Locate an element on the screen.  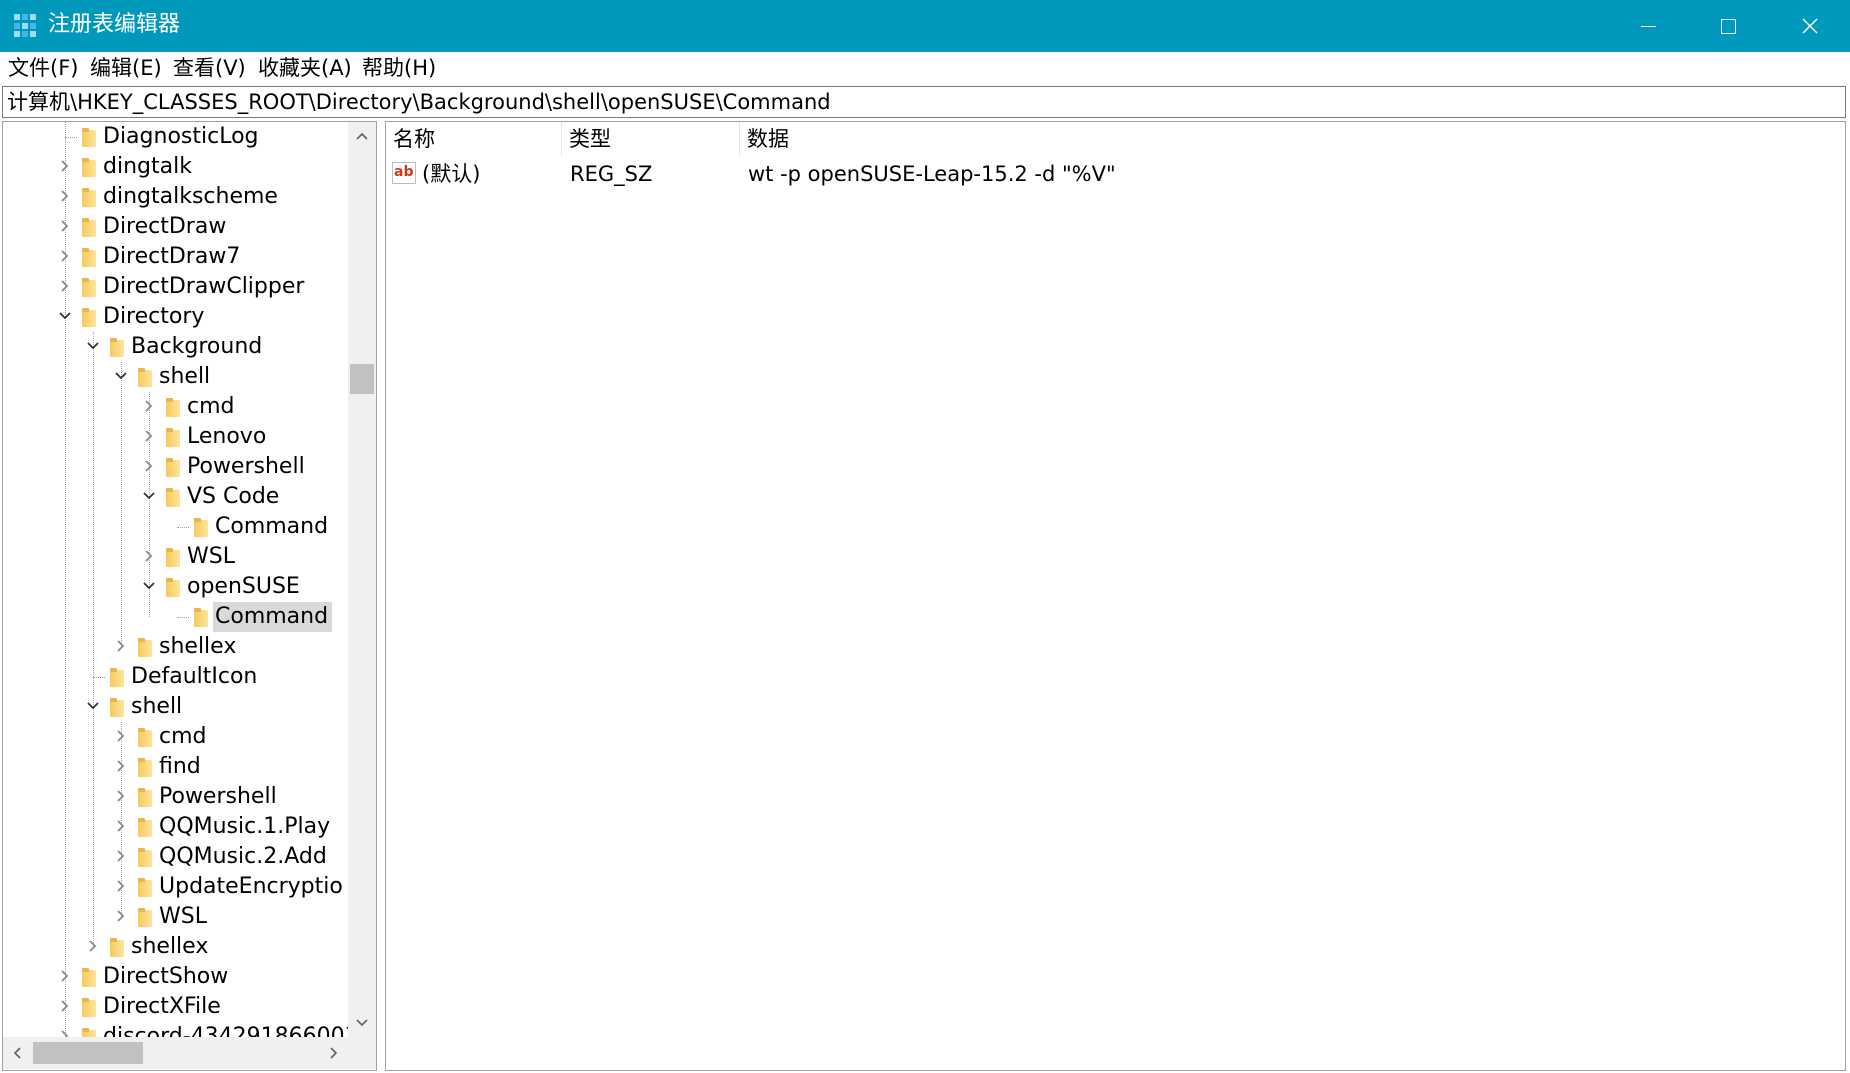
tree-node: discord-434291866003 is located at coordinates (175, 1029).